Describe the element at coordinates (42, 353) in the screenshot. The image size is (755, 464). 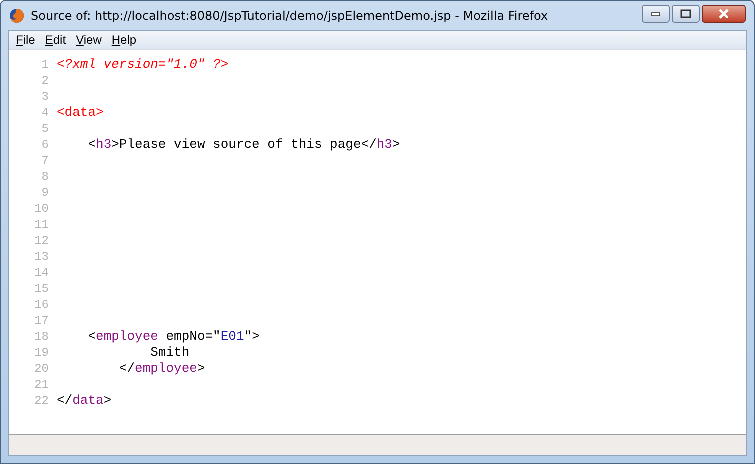
I see `line-number: 19` at that location.